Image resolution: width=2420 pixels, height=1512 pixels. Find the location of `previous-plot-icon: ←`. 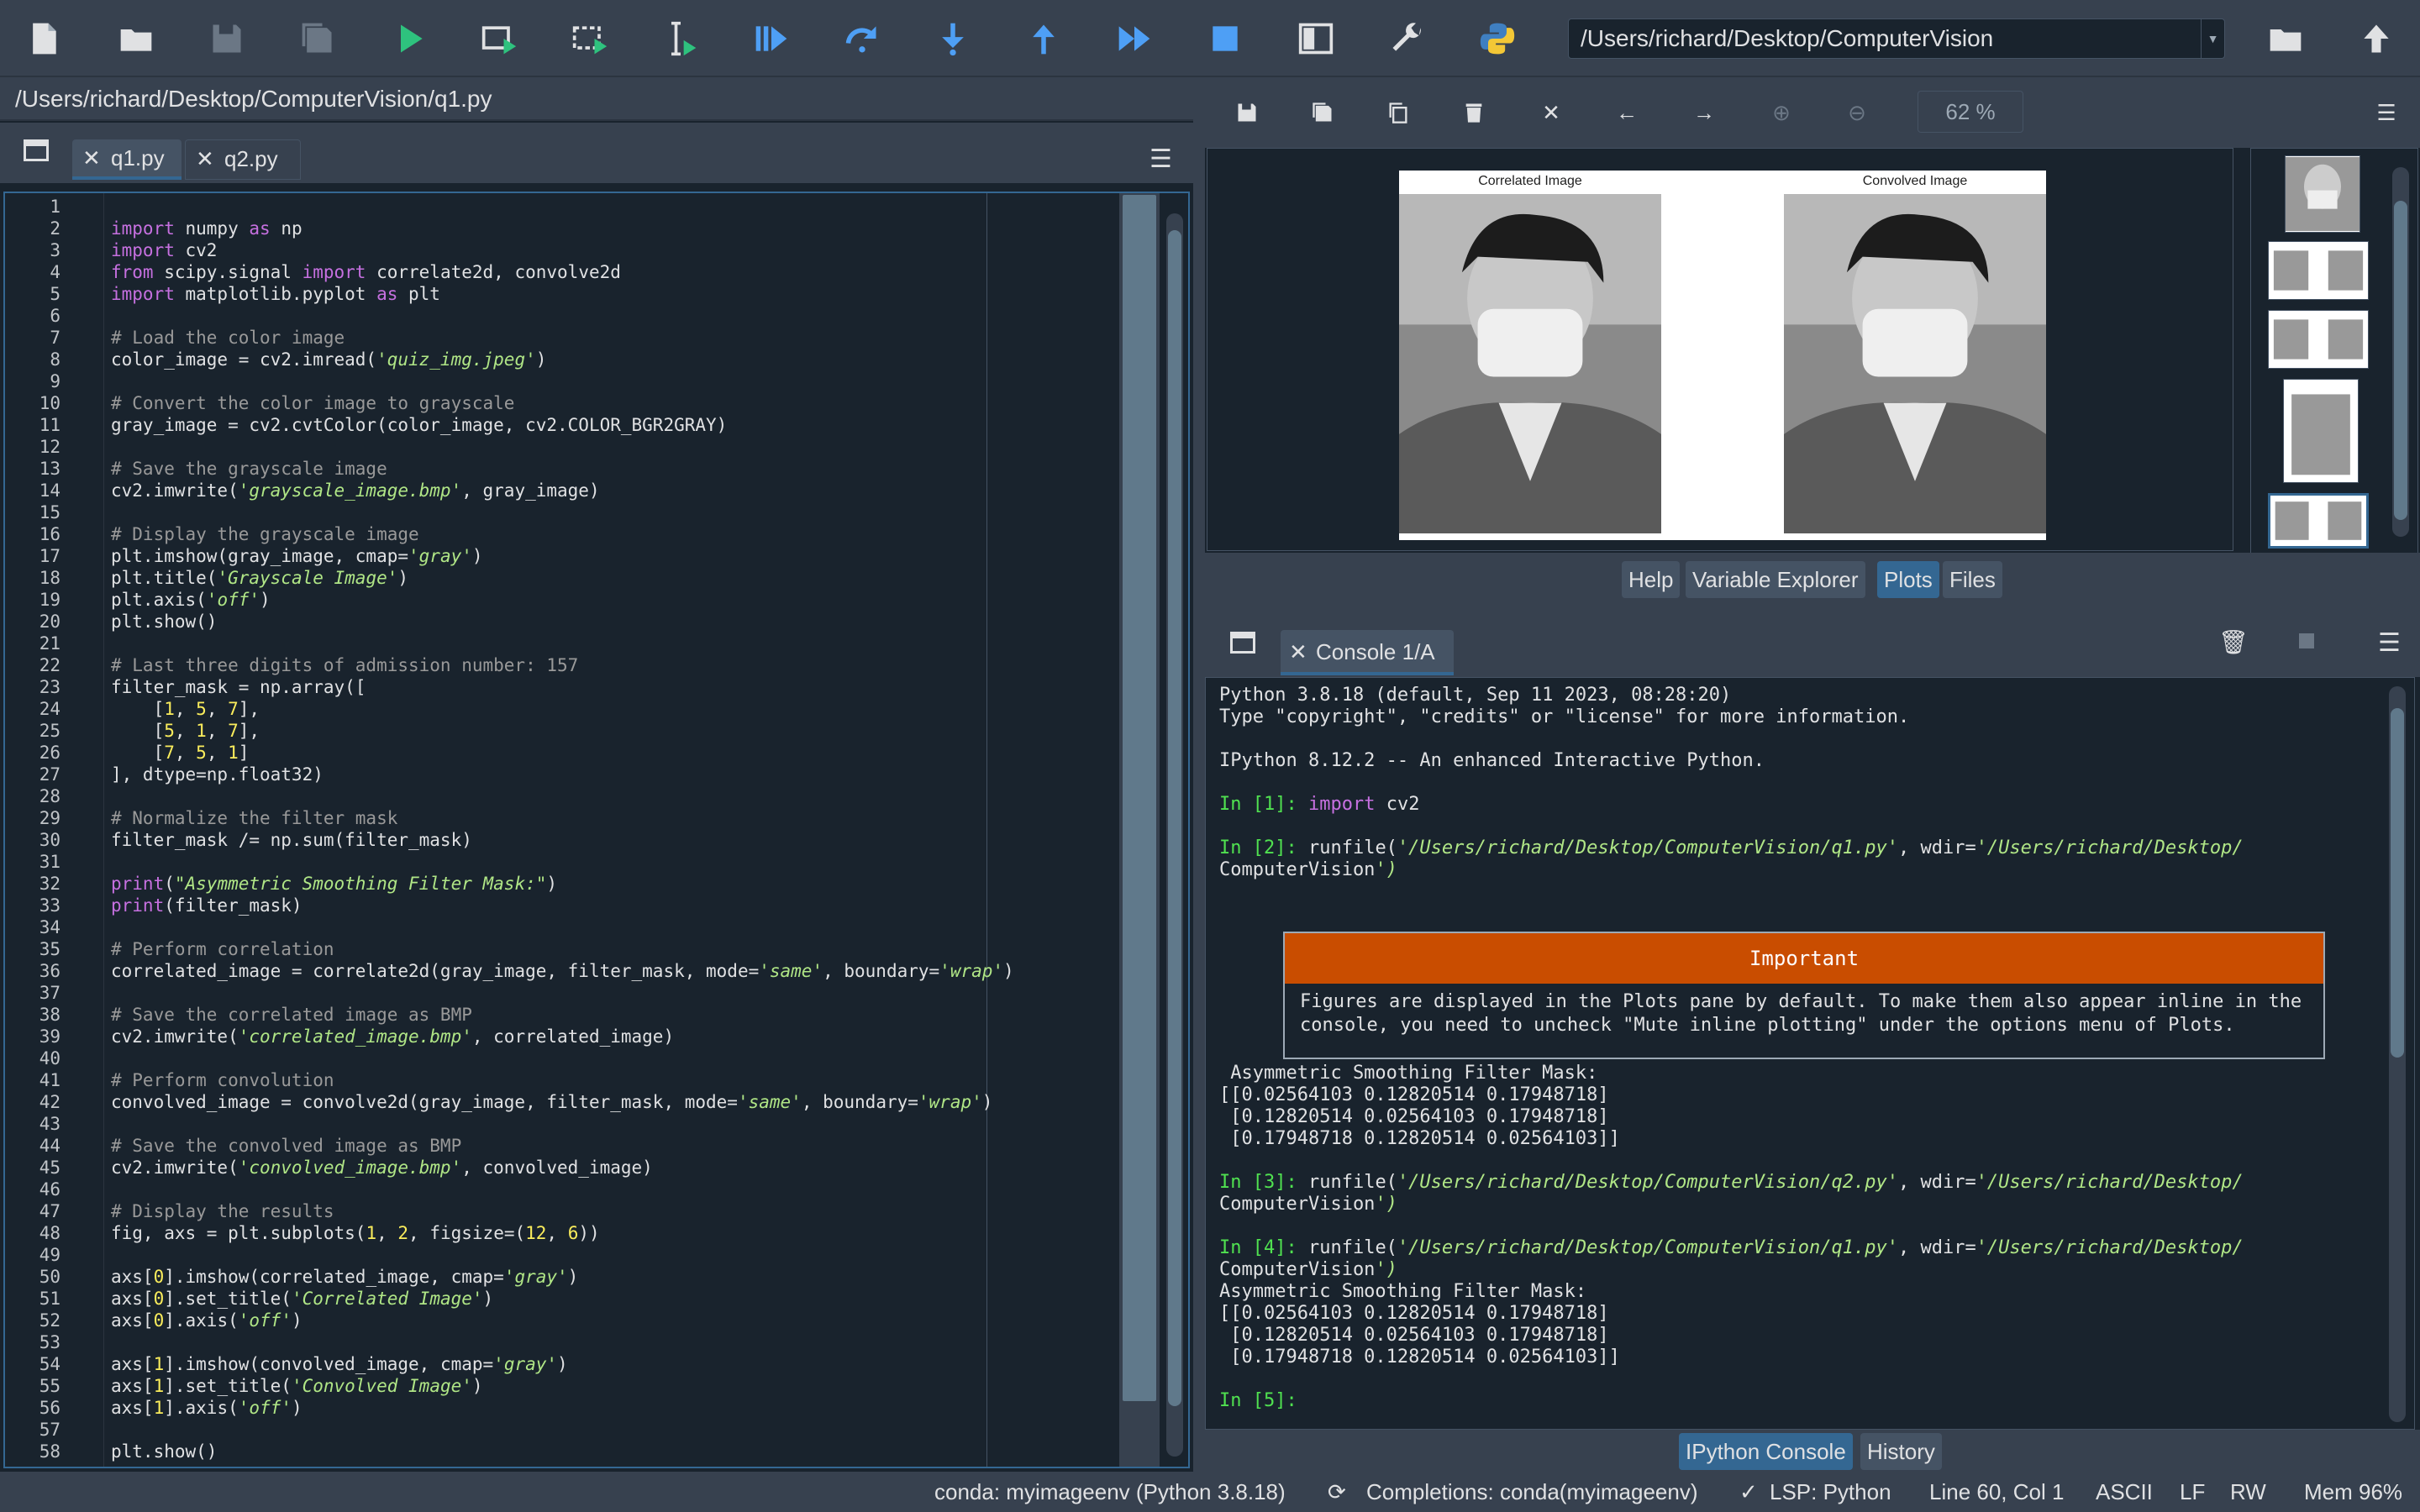

previous-plot-icon: ← is located at coordinates (1627, 112).